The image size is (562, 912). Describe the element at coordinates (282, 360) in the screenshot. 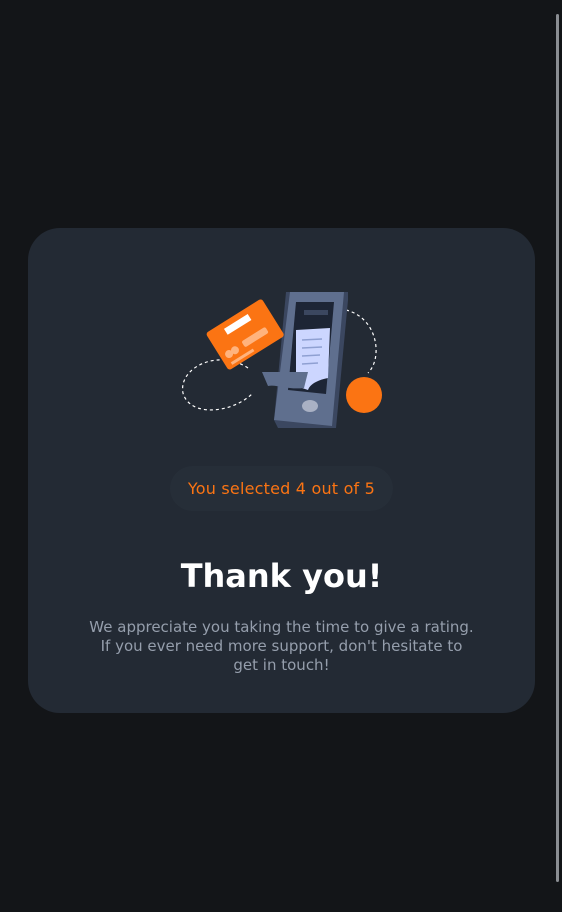

I see `phone-receipt-card-illustration` at that location.